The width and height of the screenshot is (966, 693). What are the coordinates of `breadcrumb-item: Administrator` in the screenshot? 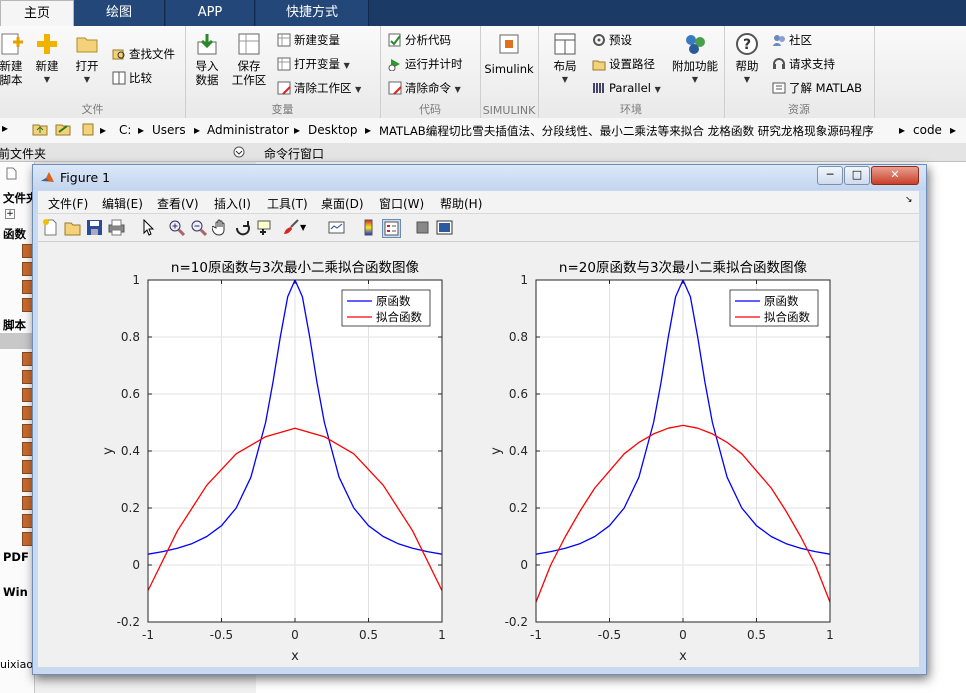 It's located at (248, 130).